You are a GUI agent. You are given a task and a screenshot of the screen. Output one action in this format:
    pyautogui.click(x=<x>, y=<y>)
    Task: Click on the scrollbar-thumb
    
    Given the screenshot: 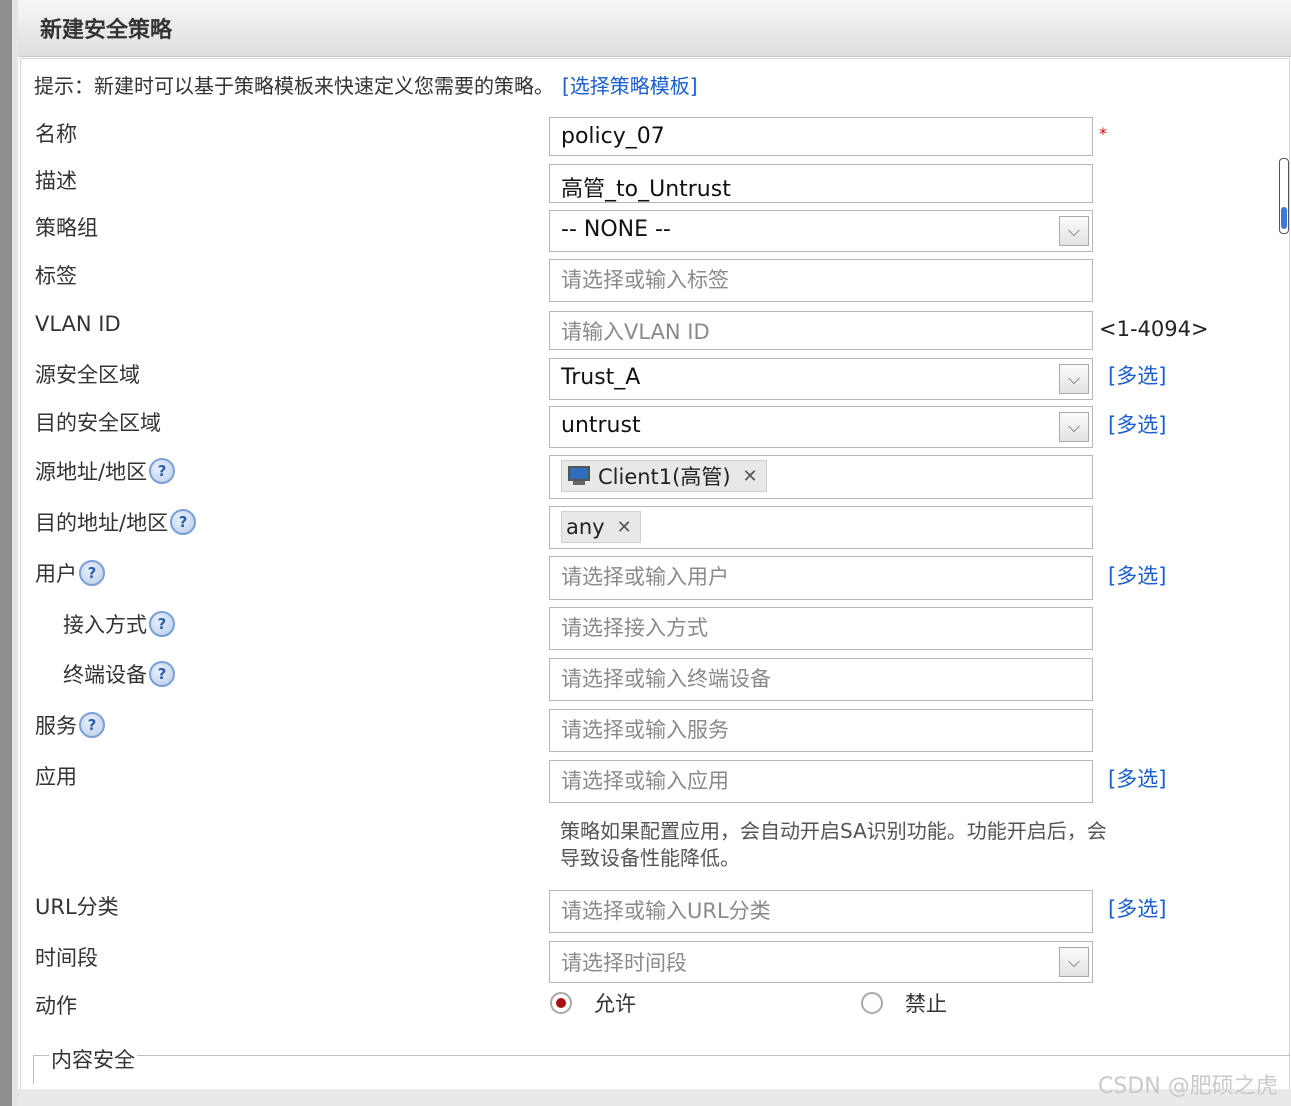 What is the action you would take?
    pyautogui.click(x=1284, y=218)
    